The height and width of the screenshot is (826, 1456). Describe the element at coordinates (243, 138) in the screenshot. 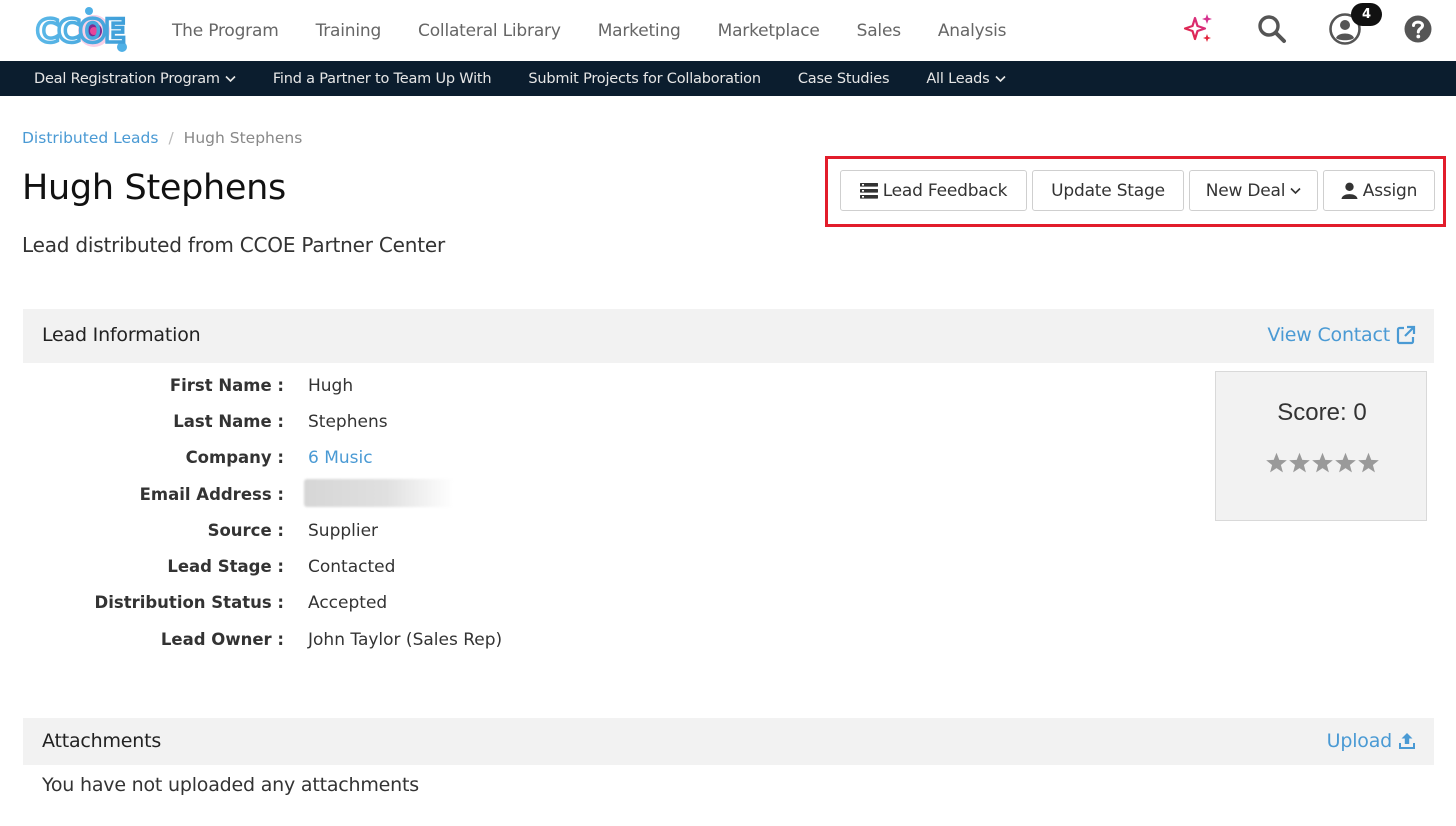

I see `breadcrumb-current: Hugh Stephens` at that location.